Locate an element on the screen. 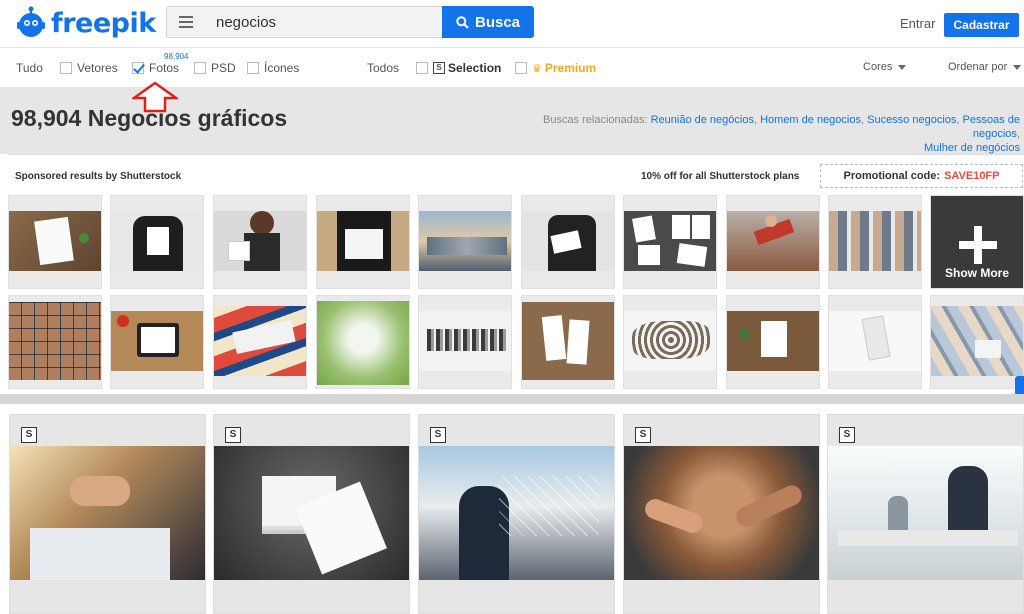 The image size is (1024, 614). search-button: Busca is located at coordinates (488, 22).